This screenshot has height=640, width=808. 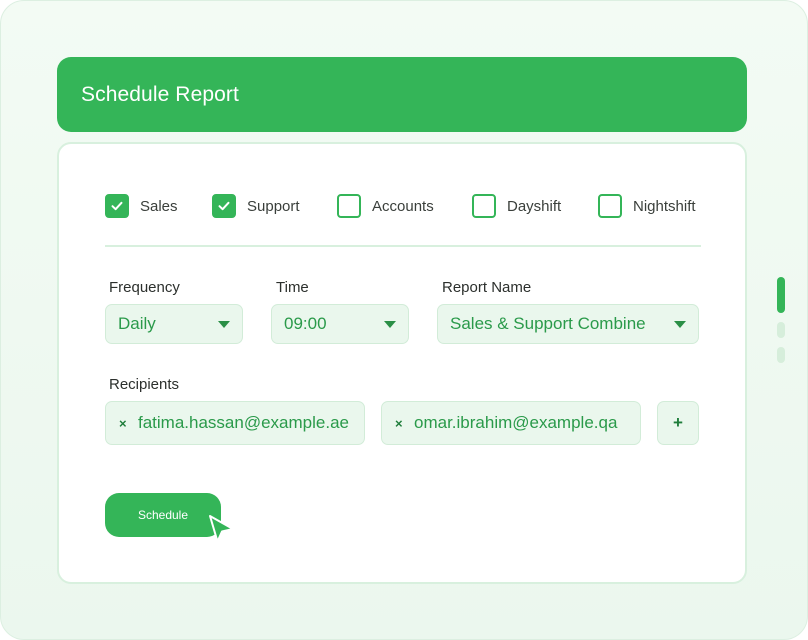 I want to click on checkbox-label: Support, so click(x=273, y=206).